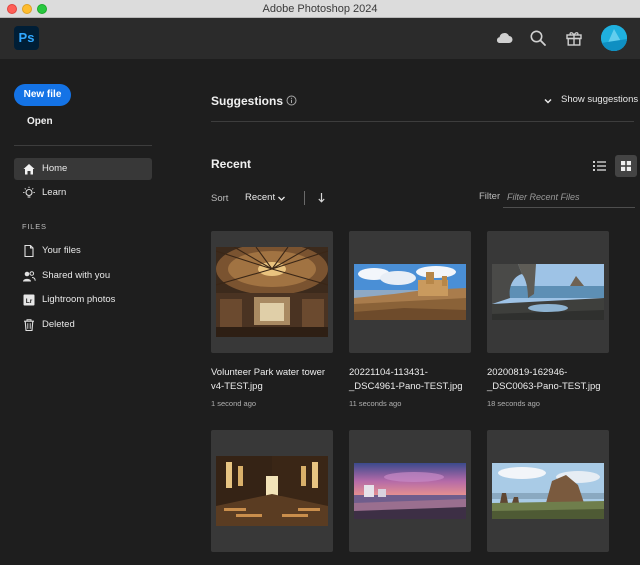 This screenshot has width=640, height=565. Describe the element at coordinates (320, 38) in the screenshot. I see `app-header: Ps` at that location.